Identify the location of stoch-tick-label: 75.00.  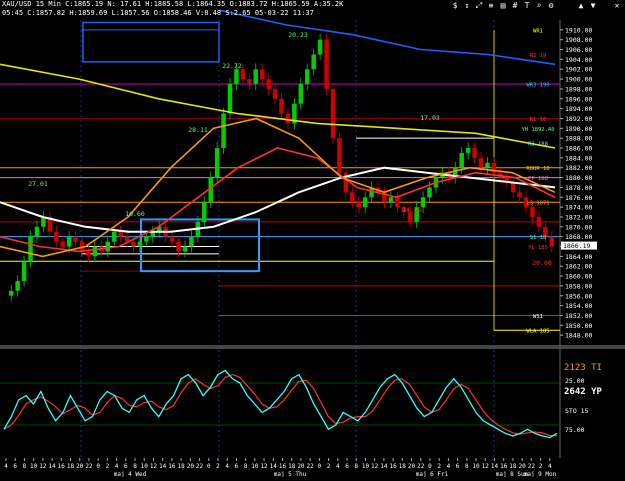
(575, 430).